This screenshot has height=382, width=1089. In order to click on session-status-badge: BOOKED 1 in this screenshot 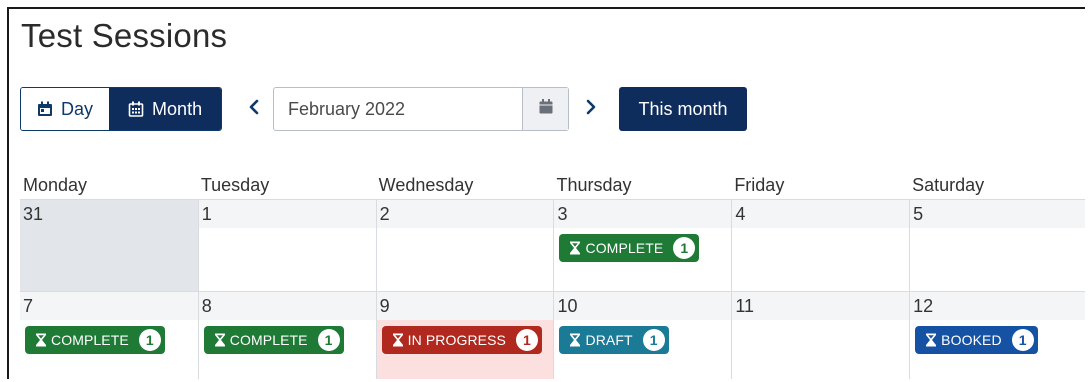, I will do `click(976, 340)`.